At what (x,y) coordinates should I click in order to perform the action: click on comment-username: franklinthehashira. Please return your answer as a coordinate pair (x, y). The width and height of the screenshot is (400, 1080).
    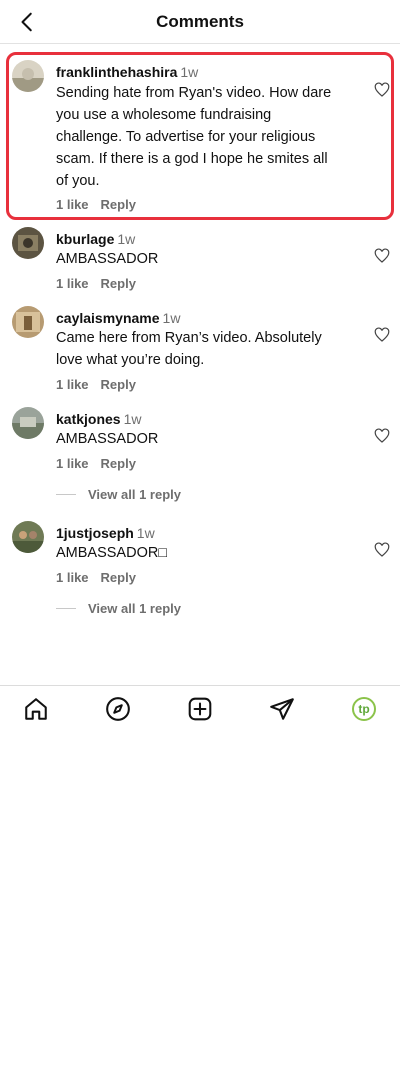
    Looking at the image, I should click on (116, 72).